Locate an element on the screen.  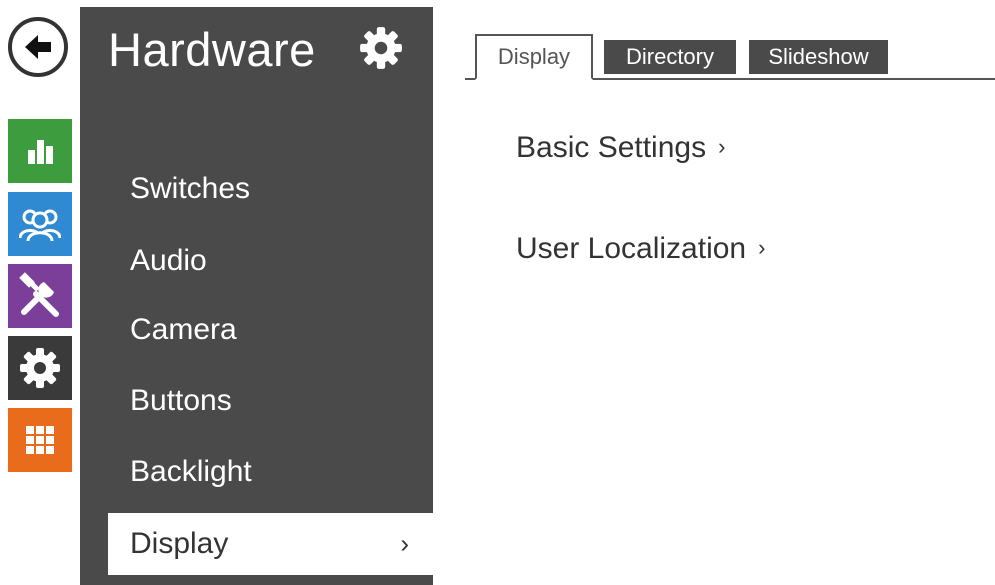
system-grid-icon is located at coordinates (40, 440).